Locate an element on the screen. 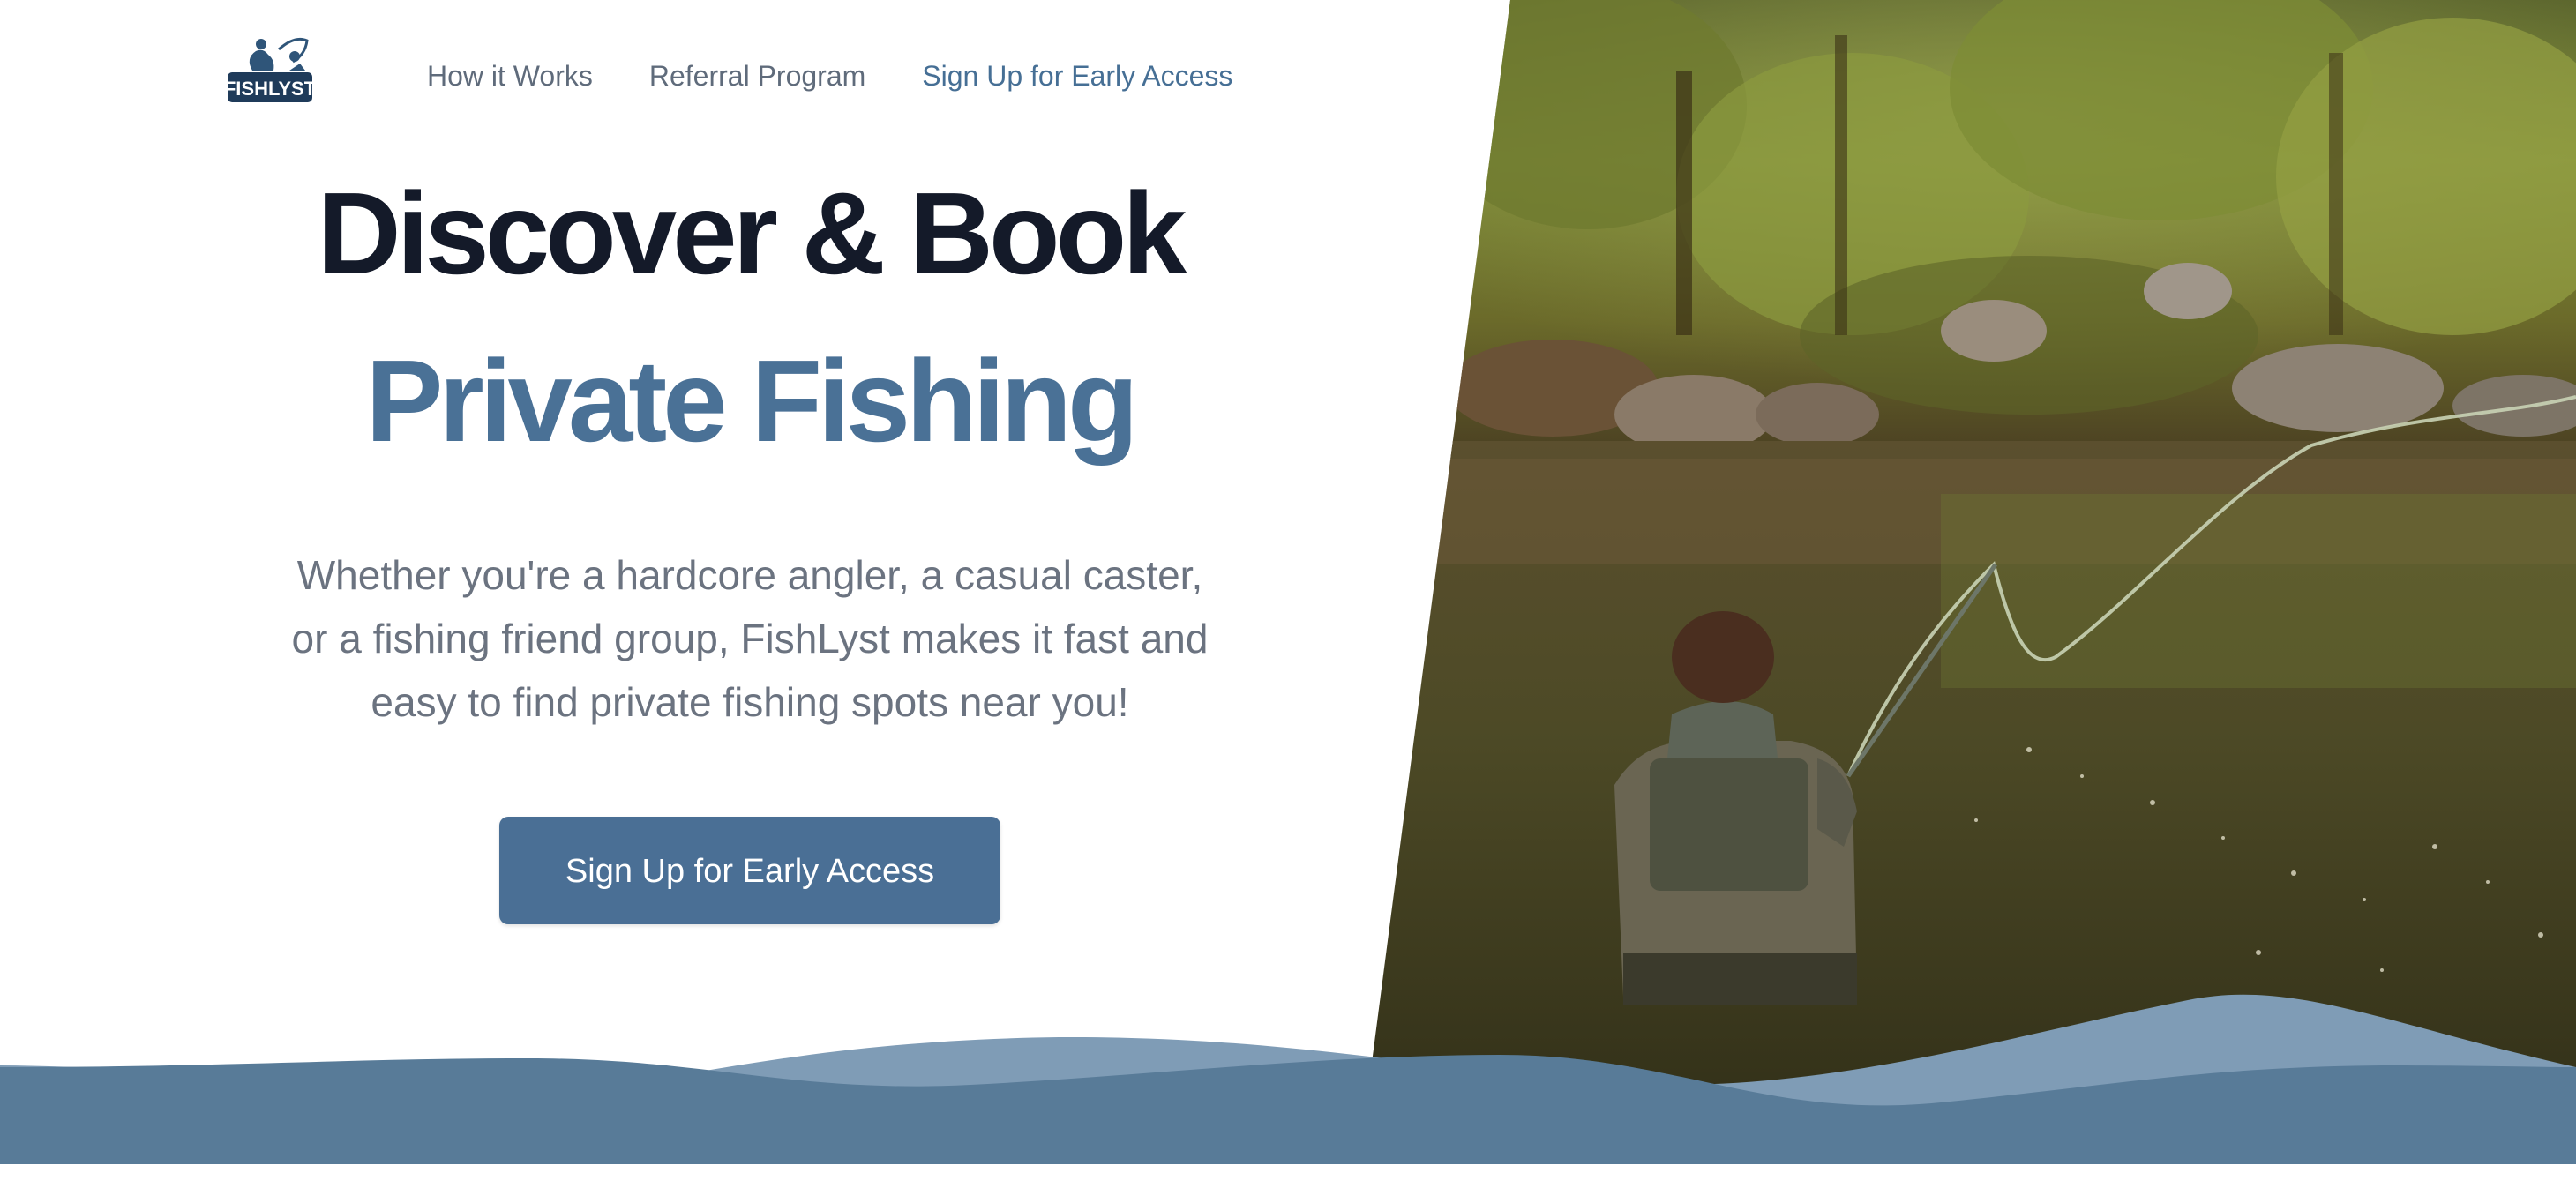  wave-divider is located at coordinates (1288, 1079).